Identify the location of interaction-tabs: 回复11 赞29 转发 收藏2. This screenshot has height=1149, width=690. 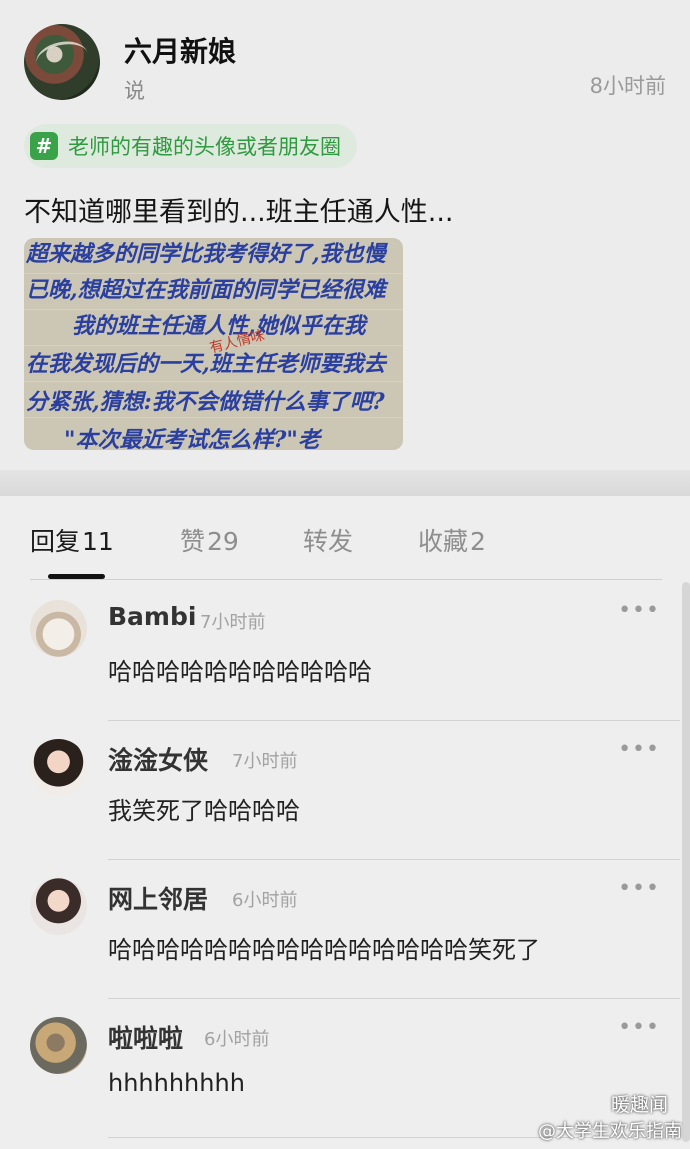
(345, 538).